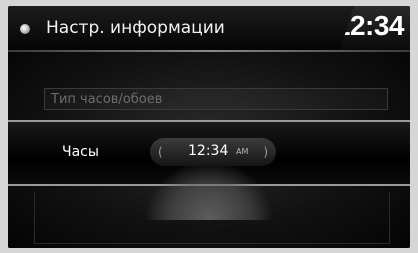 The height and width of the screenshot is (253, 418). Describe the element at coordinates (25, 29) in the screenshot. I see `disc-icon` at that location.